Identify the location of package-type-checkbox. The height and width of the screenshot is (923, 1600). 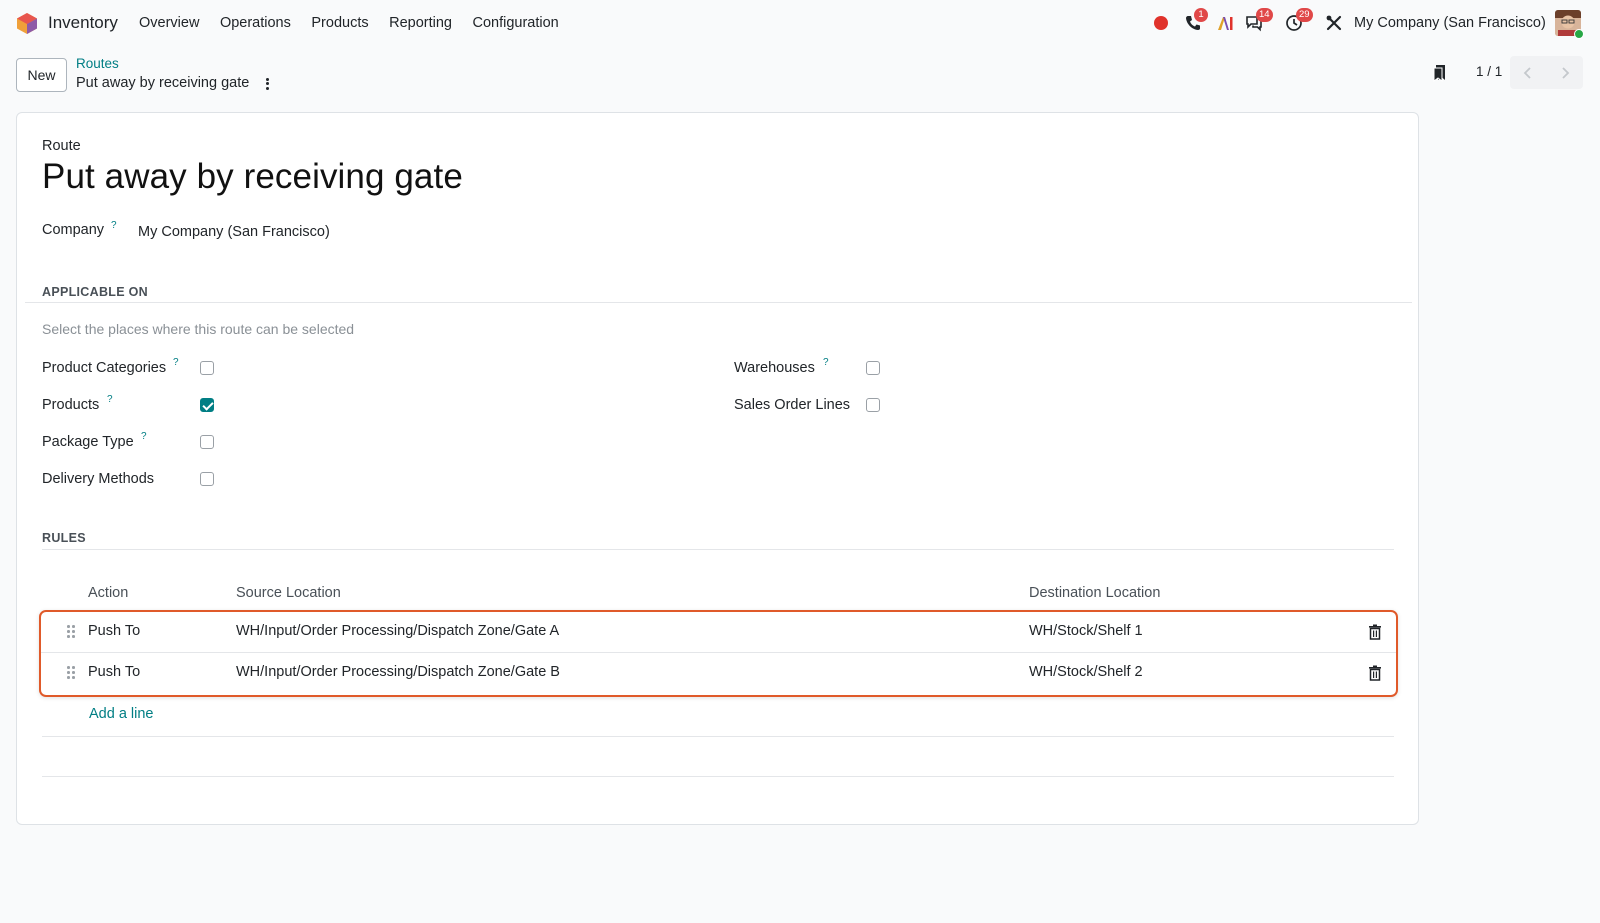
(207, 442).